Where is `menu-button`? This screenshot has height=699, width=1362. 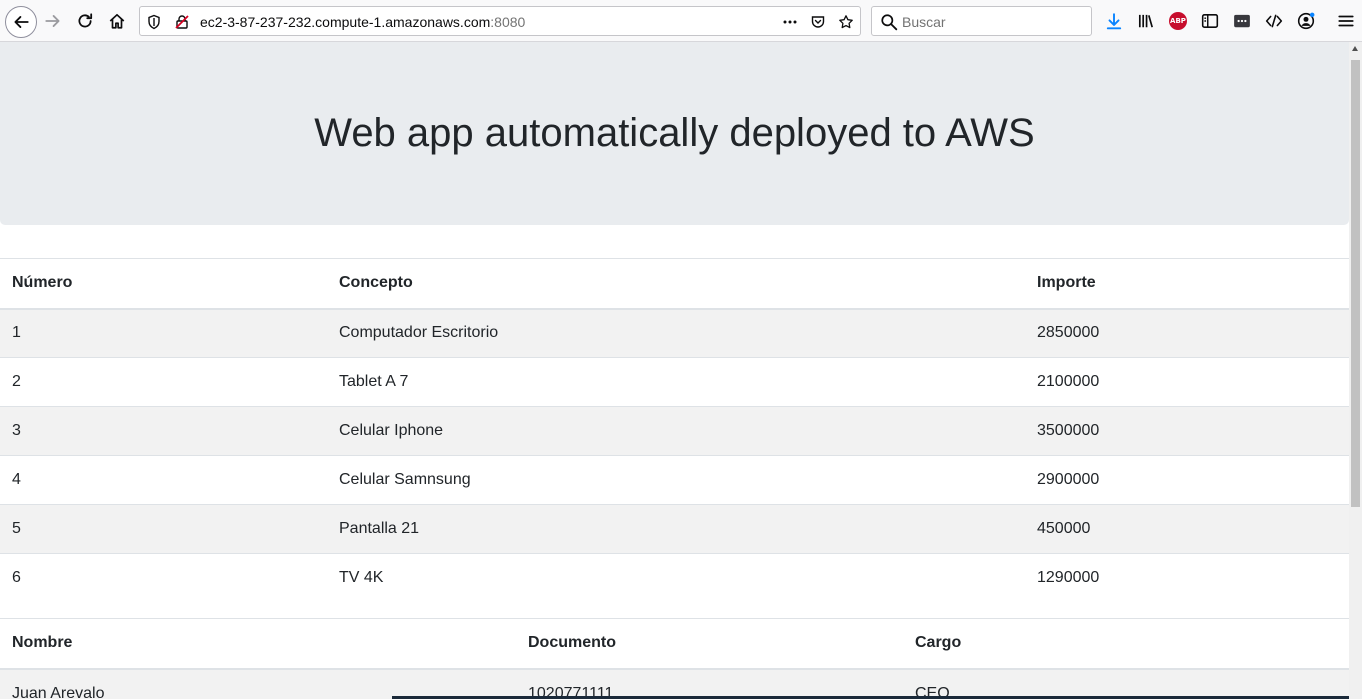 menu-button is located at coordinates (1346, 21).